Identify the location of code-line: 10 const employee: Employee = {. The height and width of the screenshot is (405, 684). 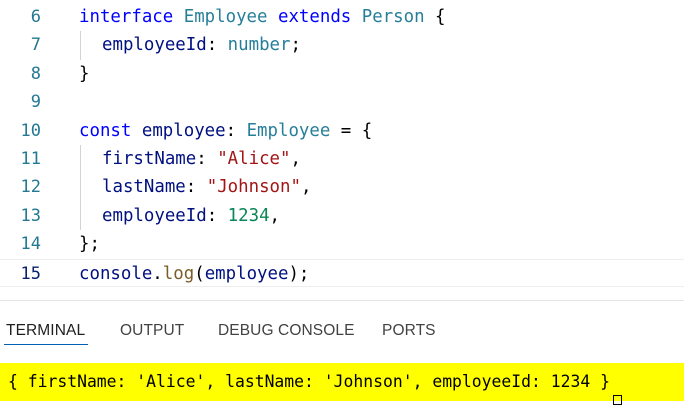
(342, 131).